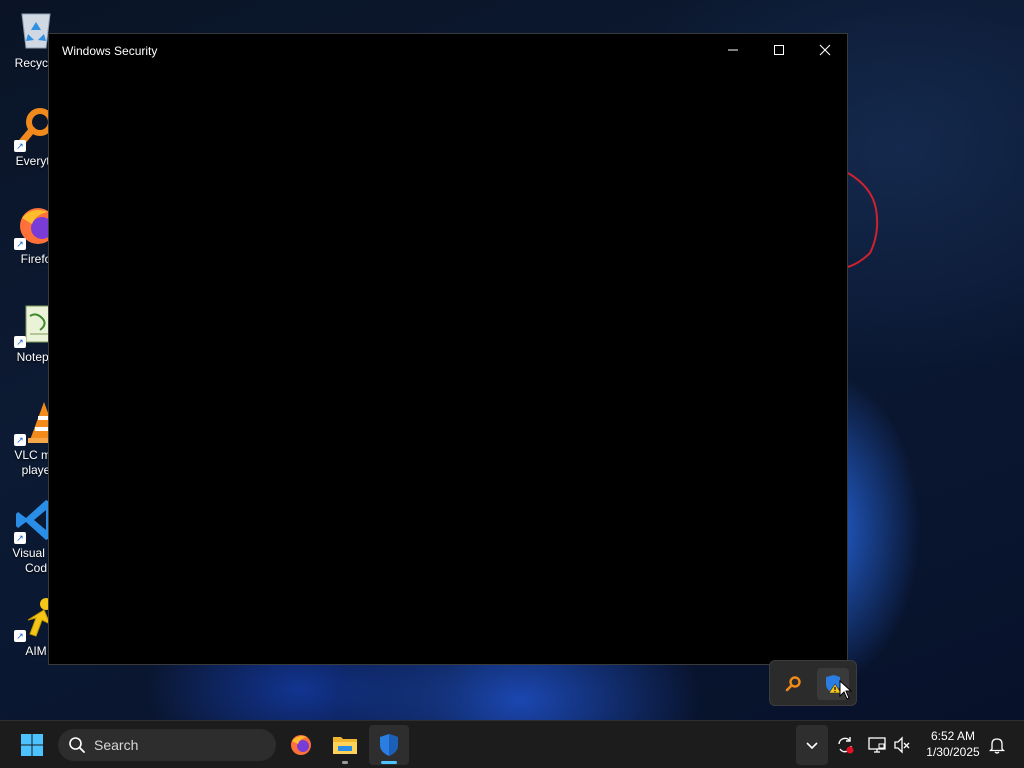 Image resolution: width=1024 pixels, height=768 pixels. What do you see at coordinates (512, 744) in the screenshot?
I see `taskbar: Search 6:52 AM 1/30/2025` at bounding box center [512, 744].